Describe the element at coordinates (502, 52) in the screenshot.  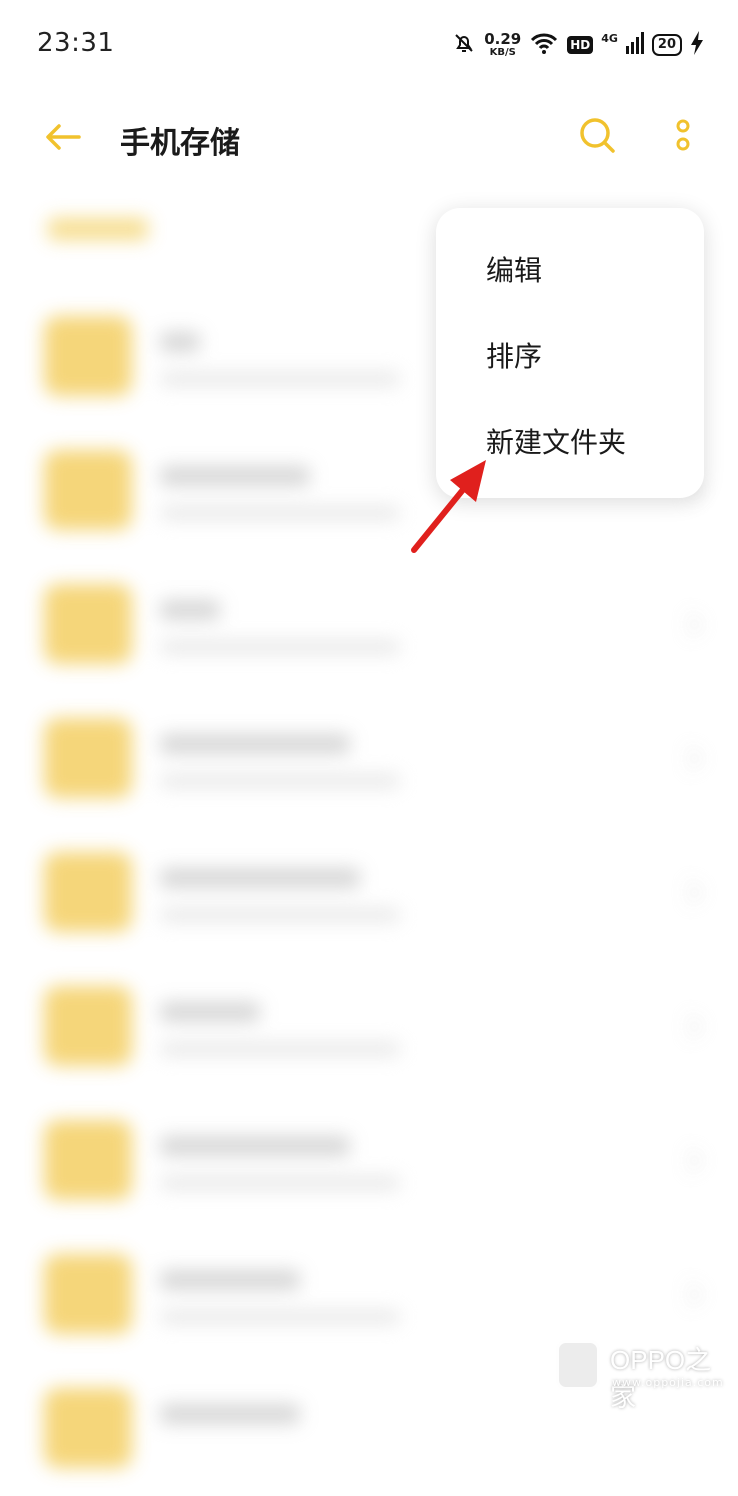
I see `net-speed-unit: KB/S` at that location.